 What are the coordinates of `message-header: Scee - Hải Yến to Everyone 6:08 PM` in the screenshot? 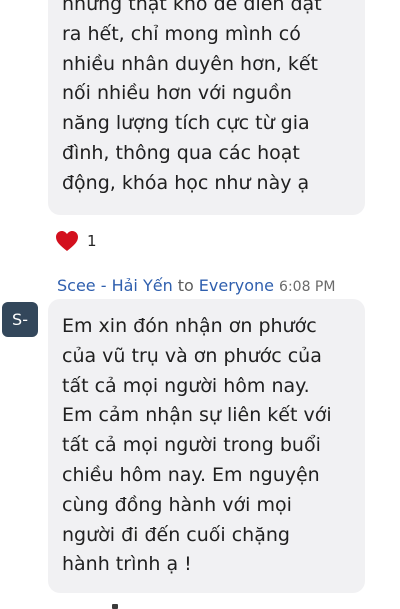 It's located at (196, 287).